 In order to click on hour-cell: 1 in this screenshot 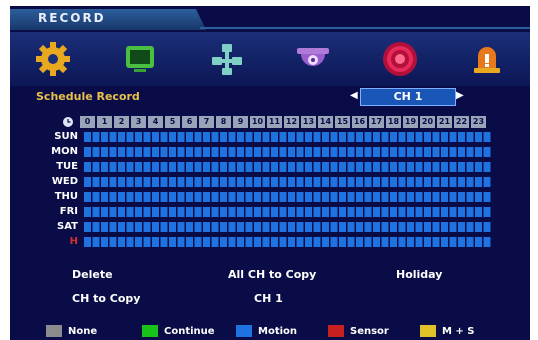, I will do `click(104, 122)`.